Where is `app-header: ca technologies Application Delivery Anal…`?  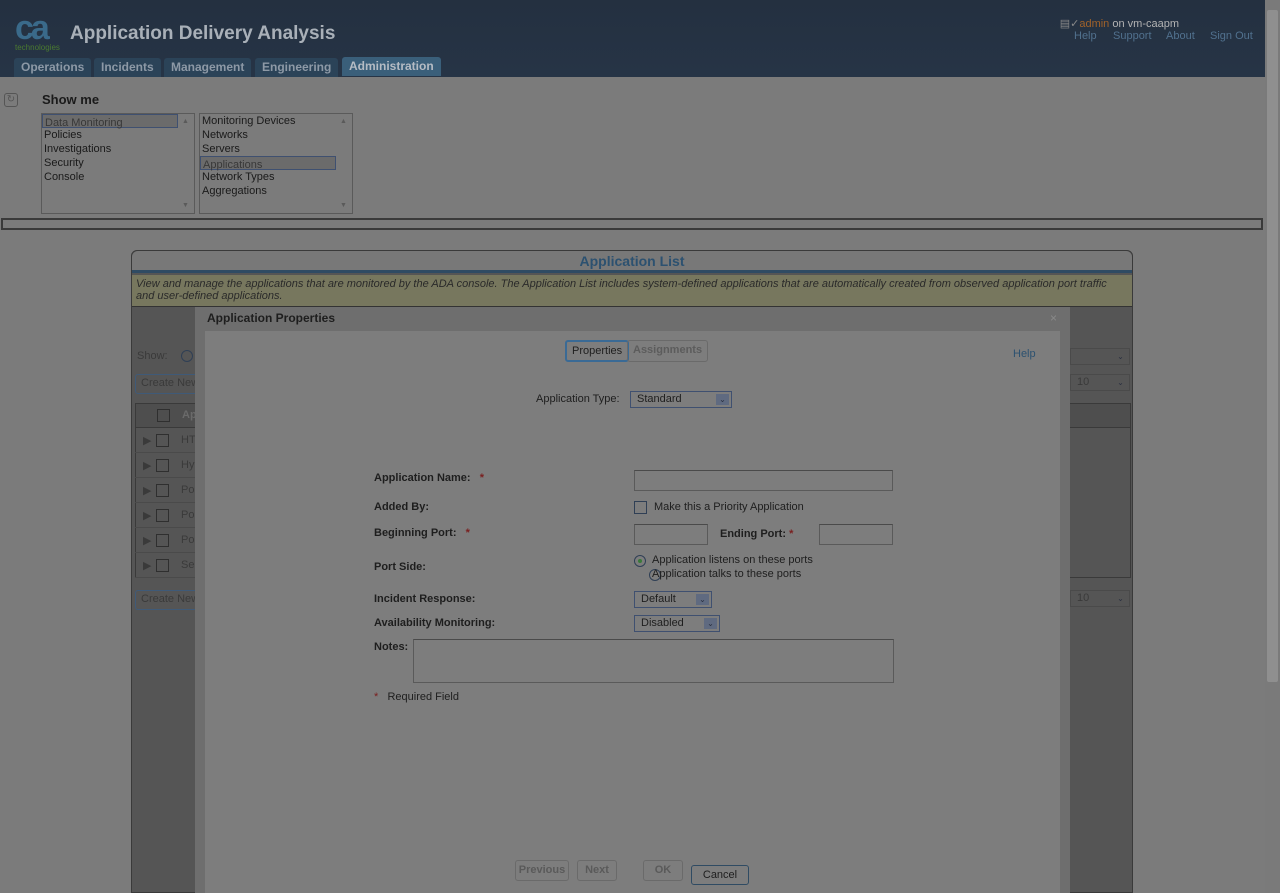
app-header: ca technologies Application Delivery Anal… is located at coordinates (632, 38).